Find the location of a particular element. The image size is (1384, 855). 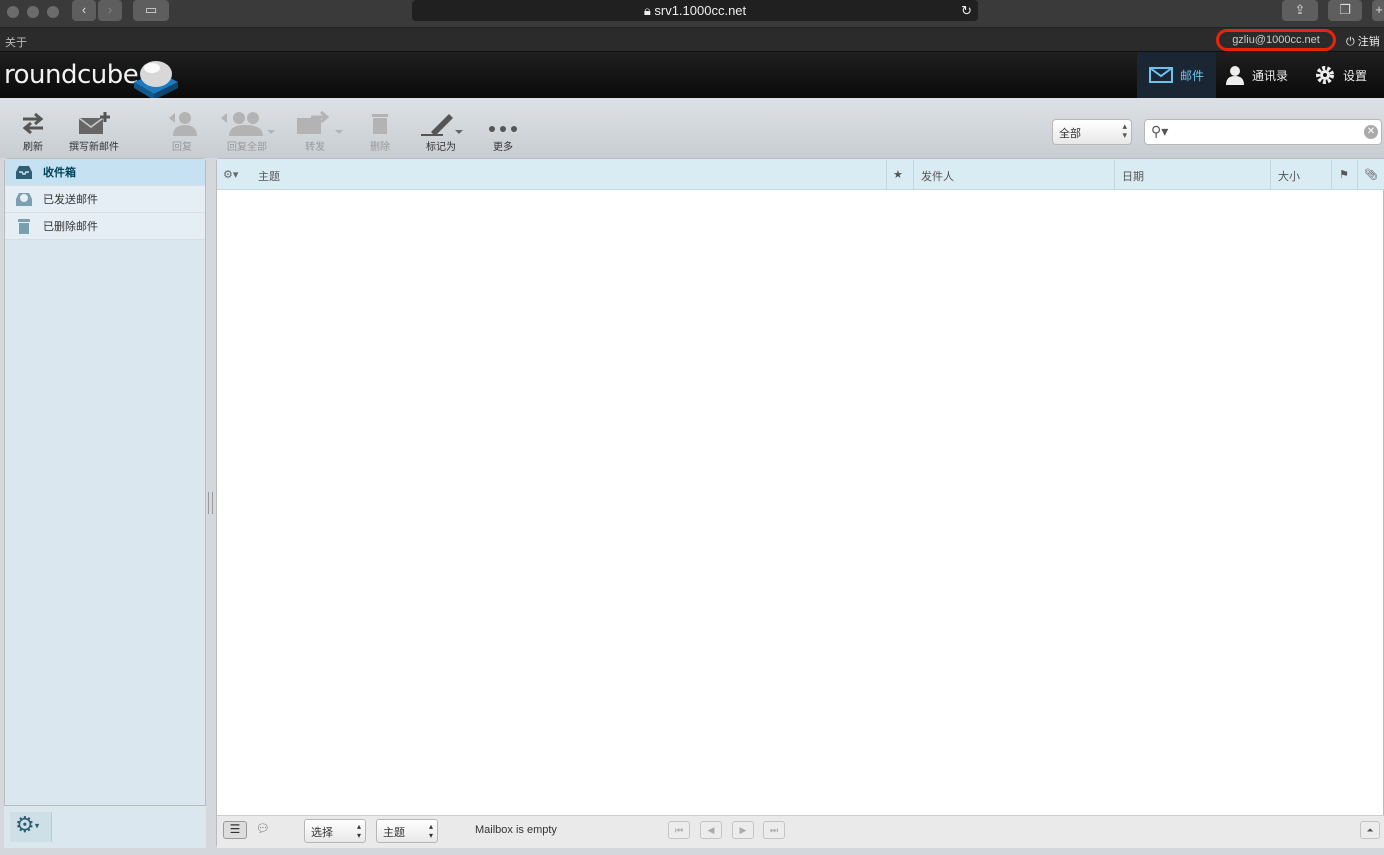

share-icon: ⇪ is located at coordinates (1300, 10).